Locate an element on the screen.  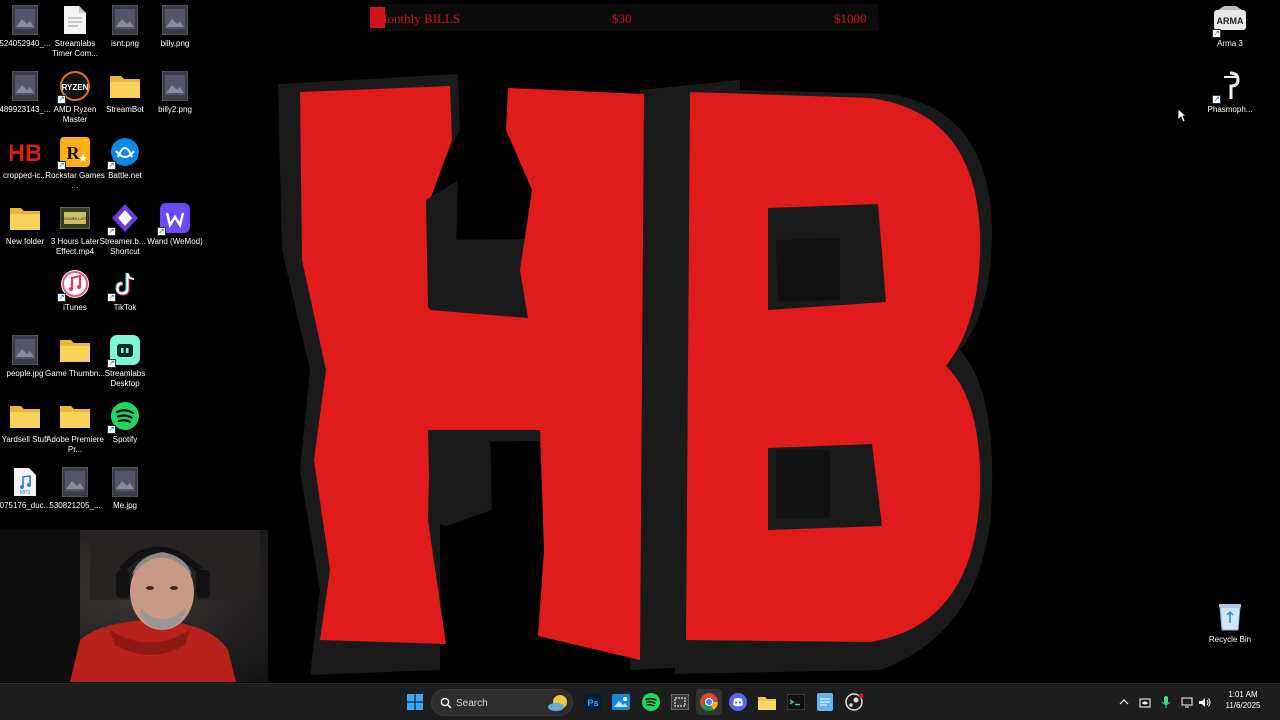
taskbar-app-chrome is located at coordinates (709, 702).